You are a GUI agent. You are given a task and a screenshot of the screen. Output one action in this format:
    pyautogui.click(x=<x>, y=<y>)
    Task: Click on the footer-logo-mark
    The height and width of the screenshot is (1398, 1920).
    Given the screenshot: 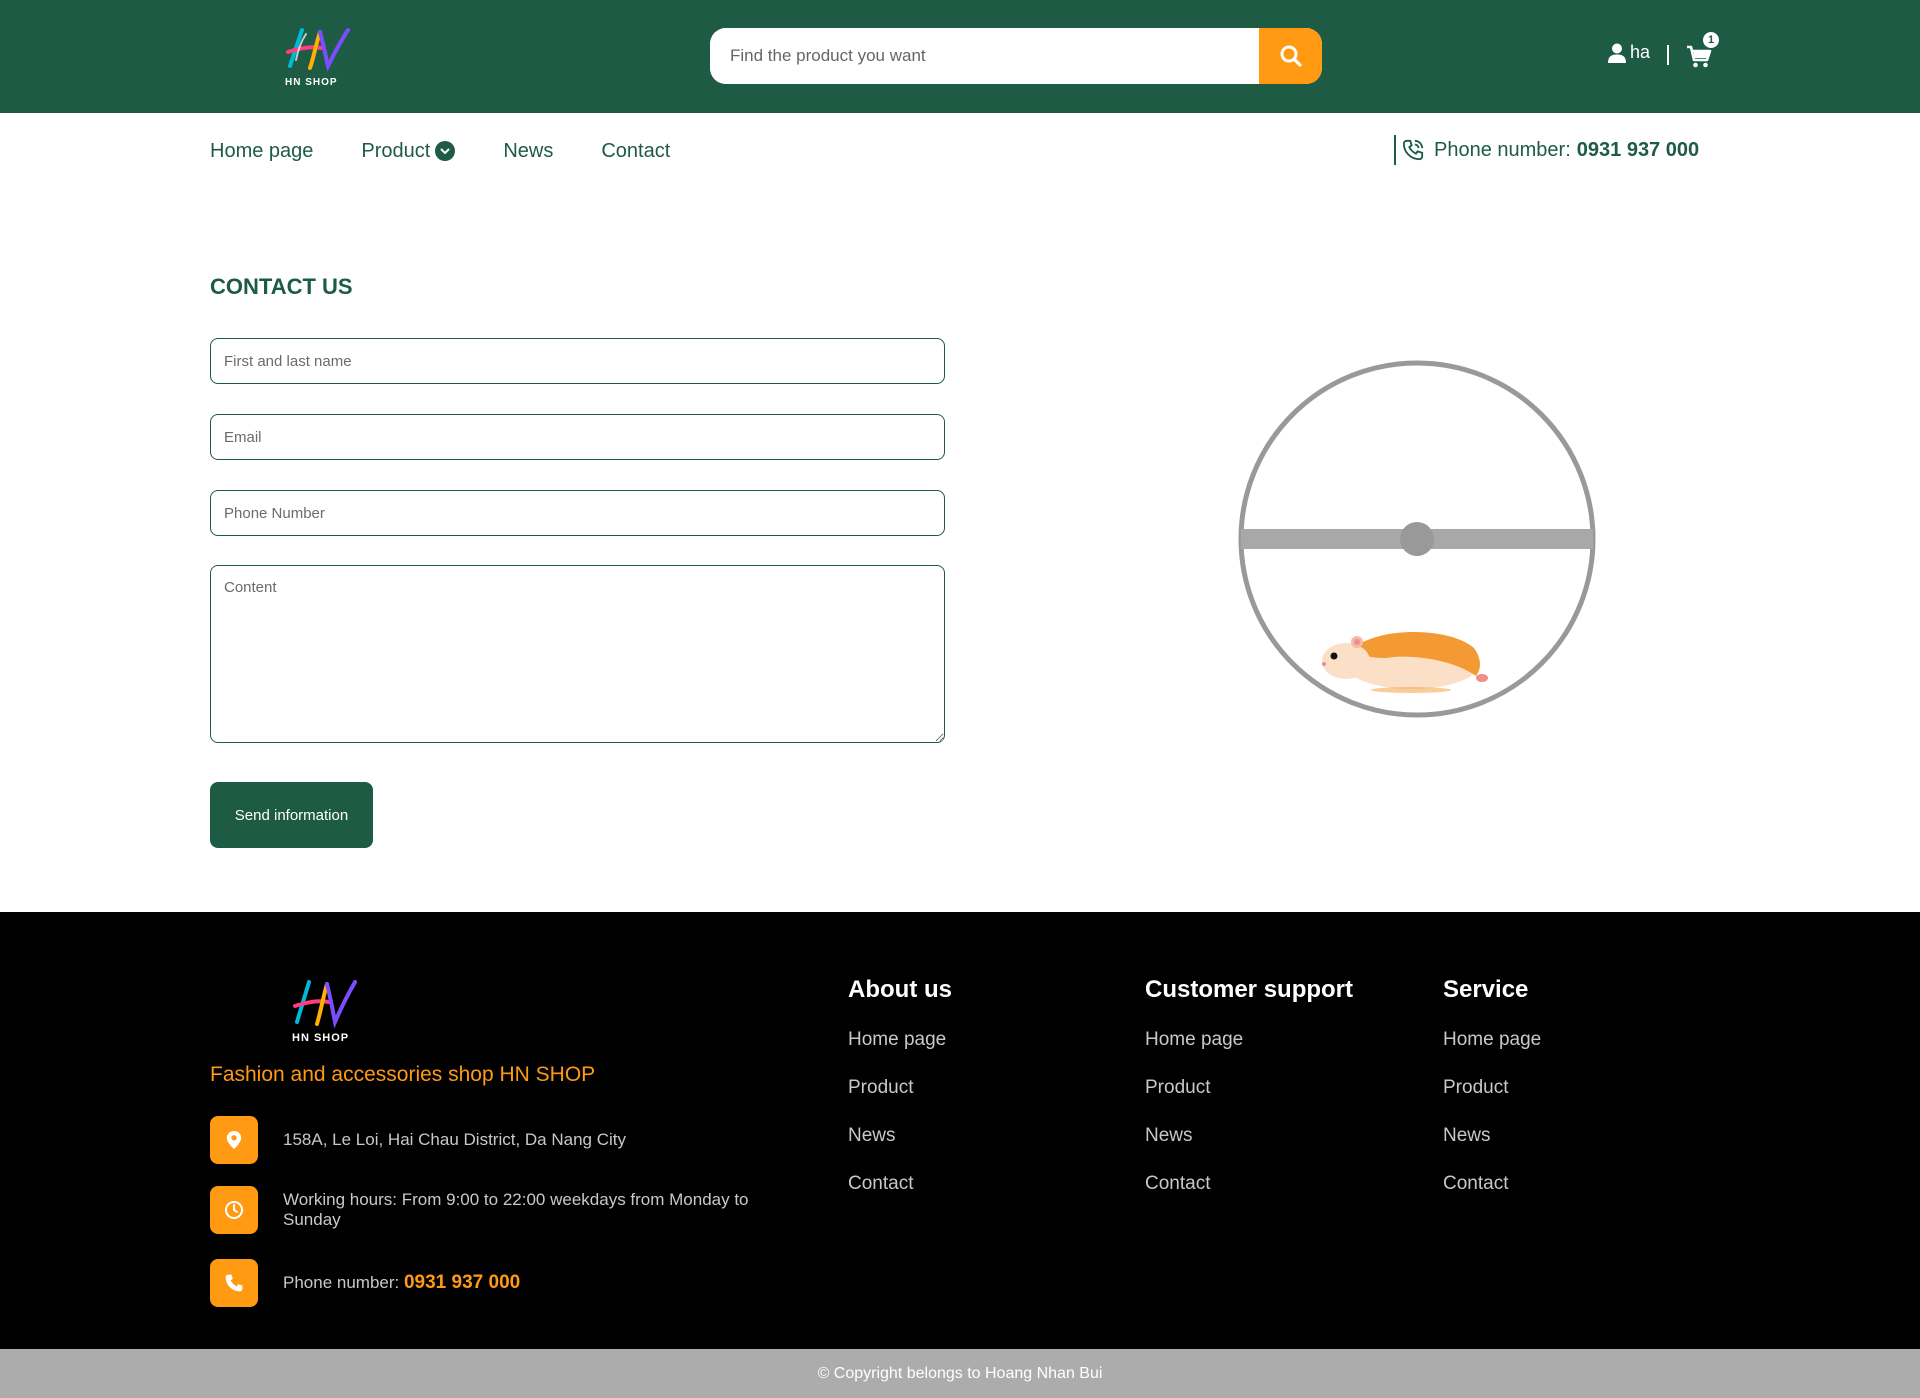 What is the action you would take?
    pyautogui.click(x=325, y=1004)
    